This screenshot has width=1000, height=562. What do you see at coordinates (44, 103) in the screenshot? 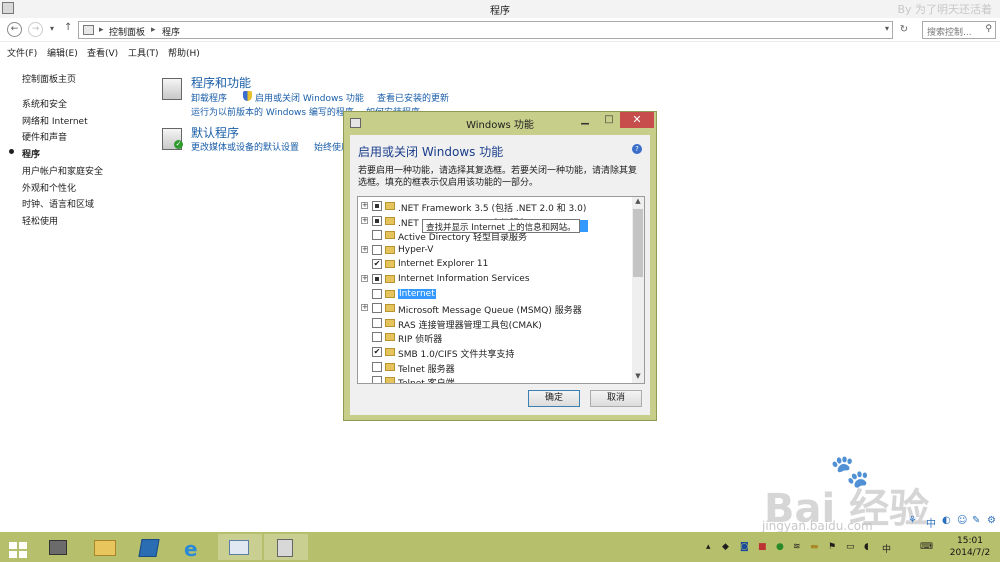
I see `sidebar-item-security: 系统和安全` at bounding box center [44, 103].